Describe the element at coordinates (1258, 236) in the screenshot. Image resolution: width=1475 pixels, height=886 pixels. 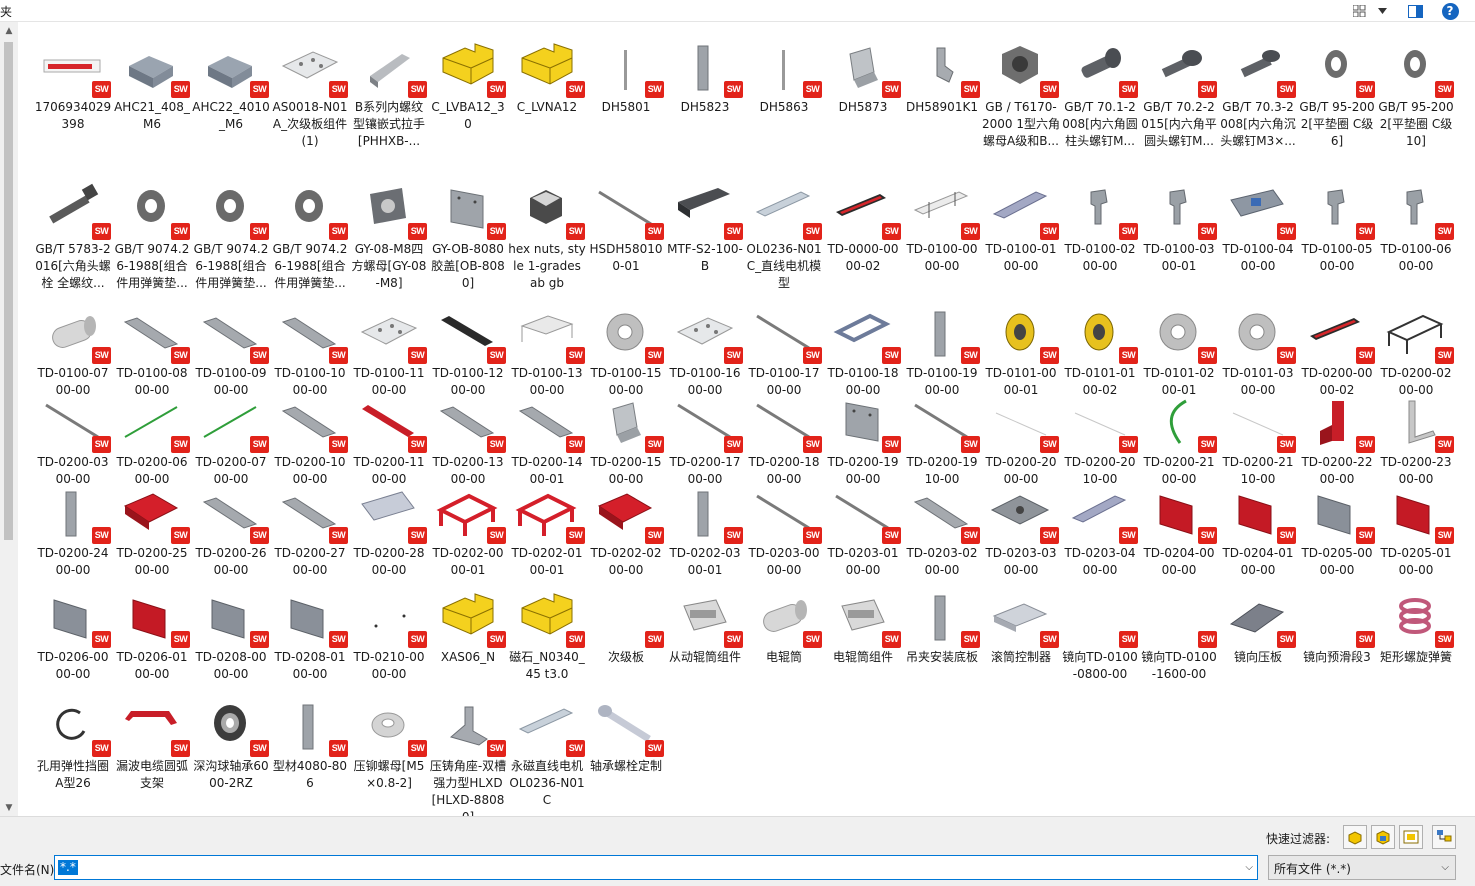
I see `file-item: SW TD-0100-0400-00` at that location.